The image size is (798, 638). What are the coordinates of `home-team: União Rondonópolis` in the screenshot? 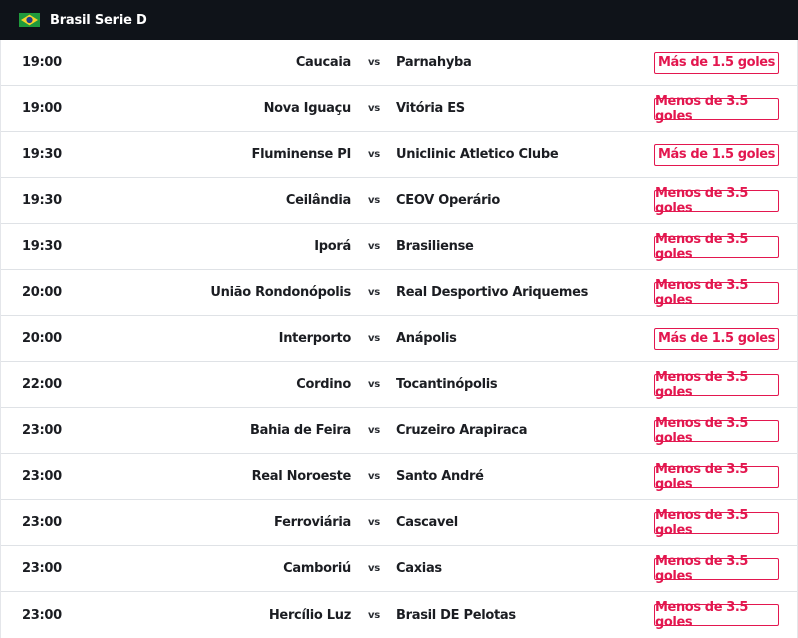 It's located at (280, 292).